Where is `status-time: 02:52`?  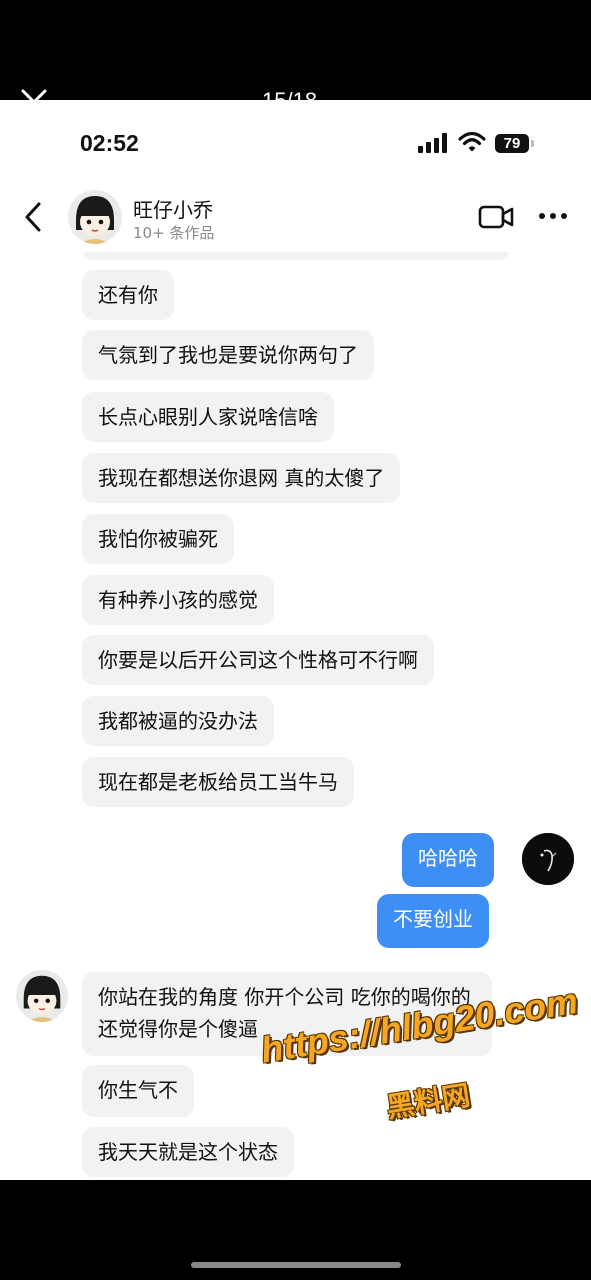 status-time: 02:52 is located at coordinates (109, 143).